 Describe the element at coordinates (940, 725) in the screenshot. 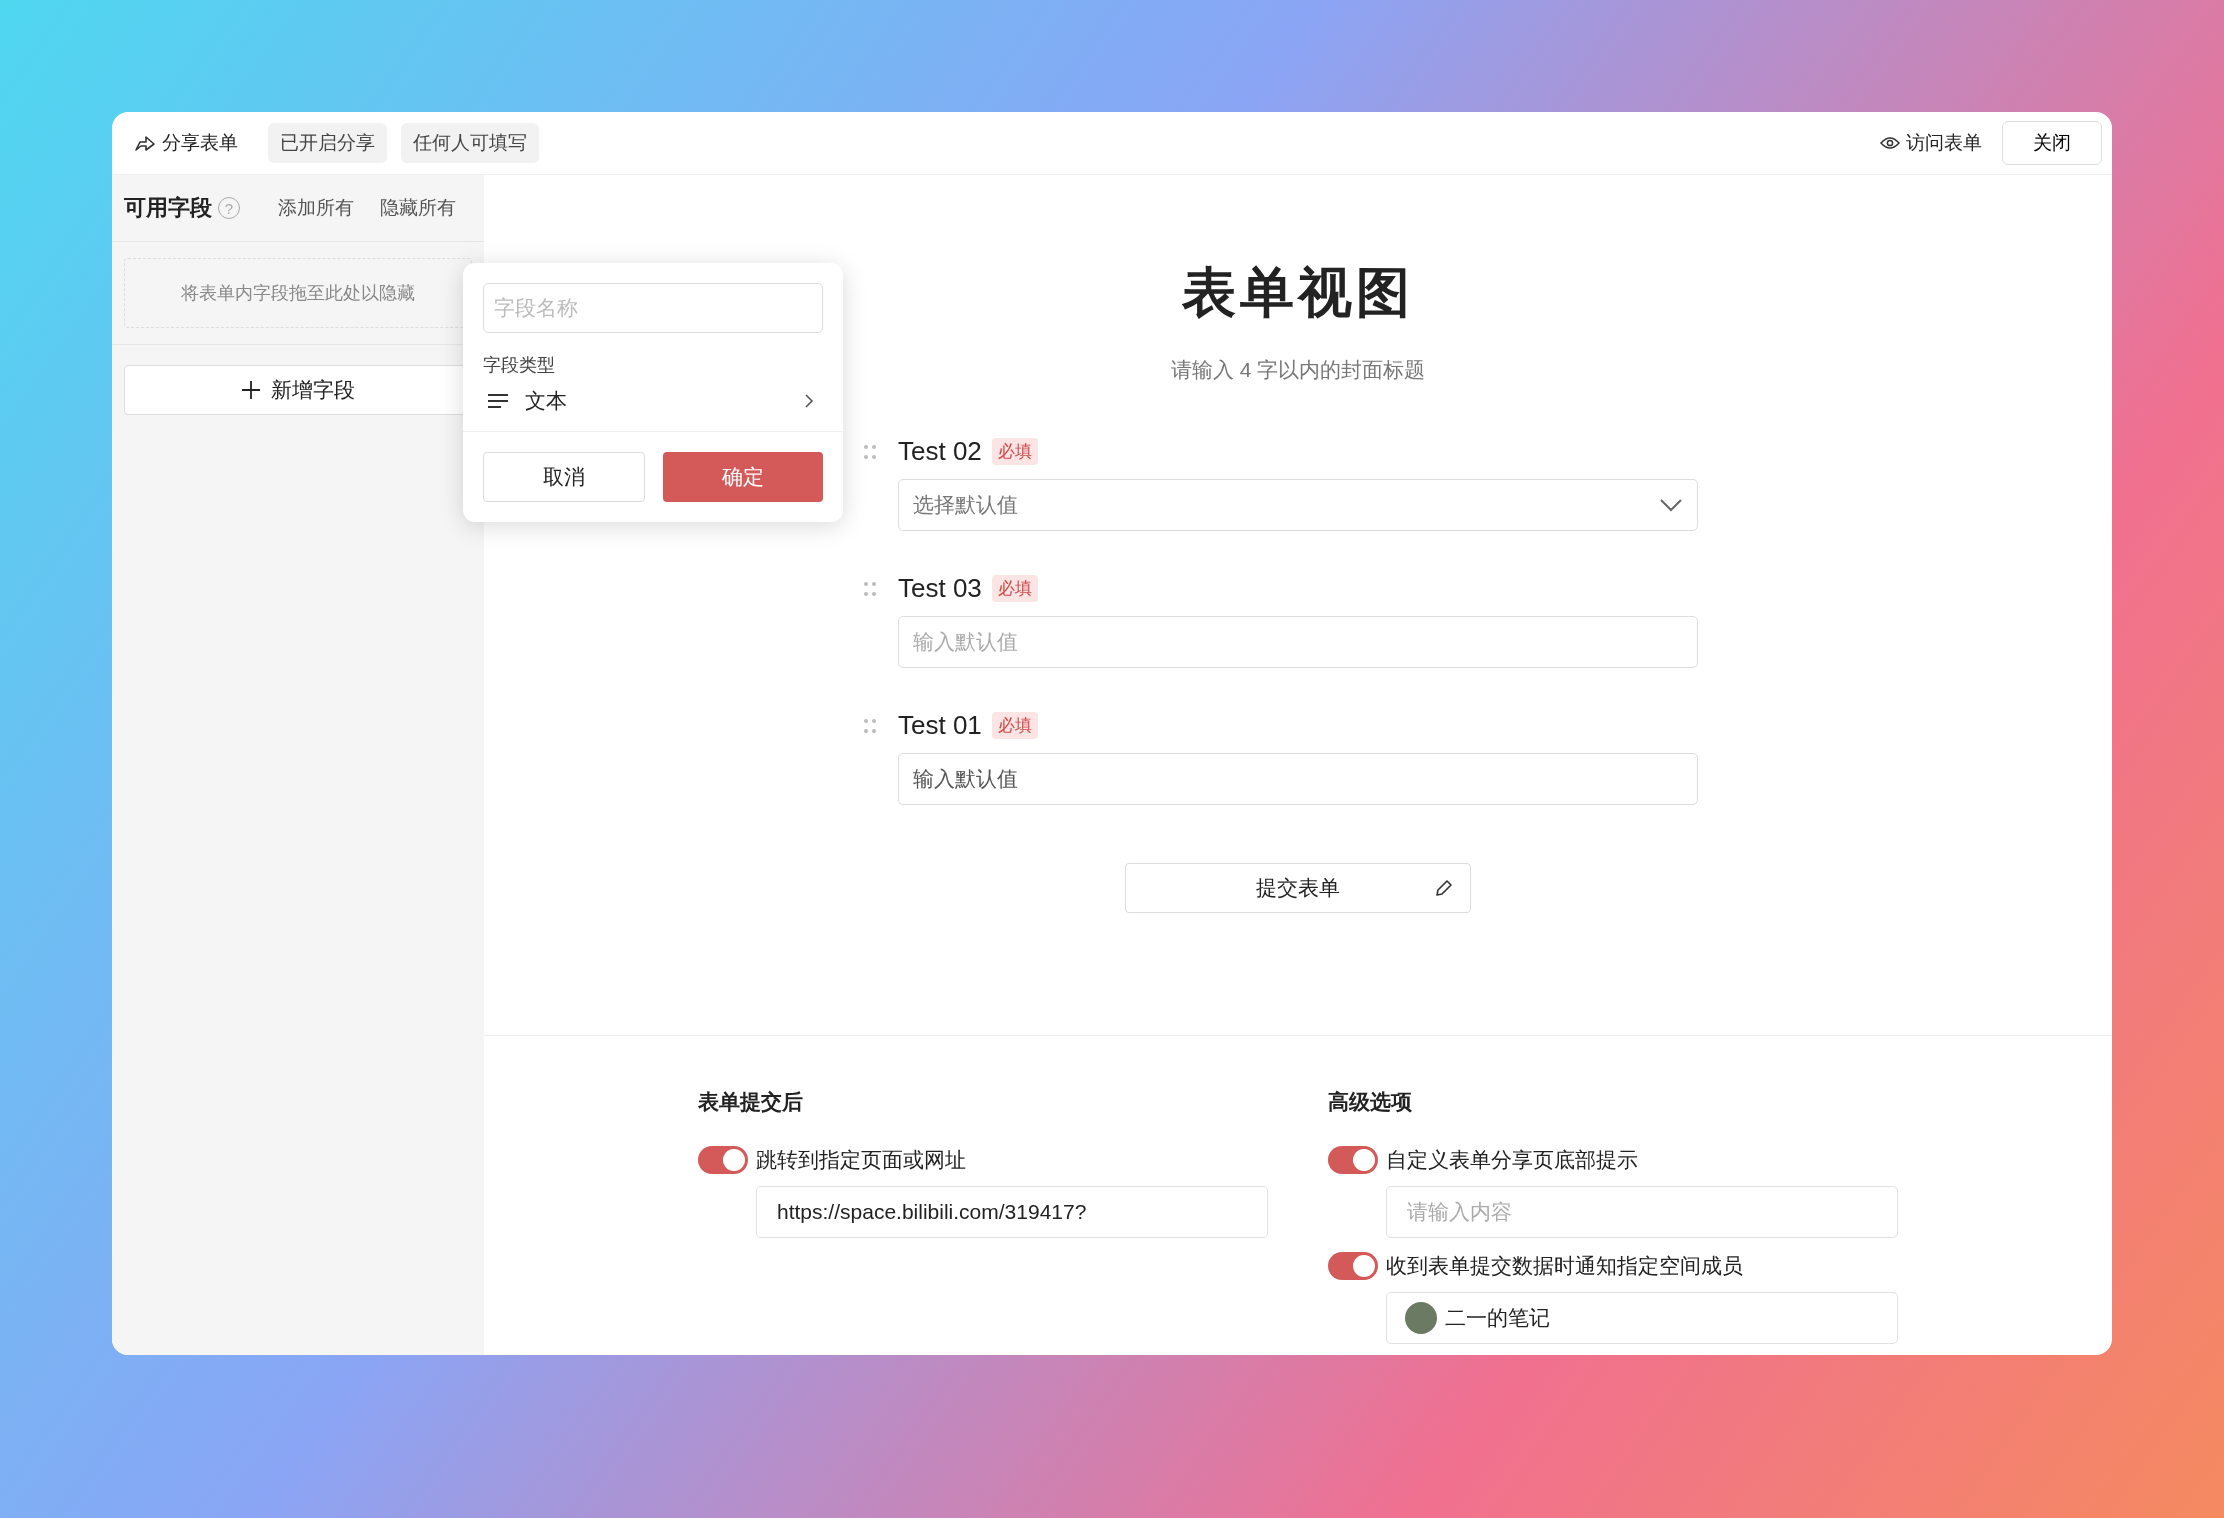

I see `field-label: Test 01` at that location.